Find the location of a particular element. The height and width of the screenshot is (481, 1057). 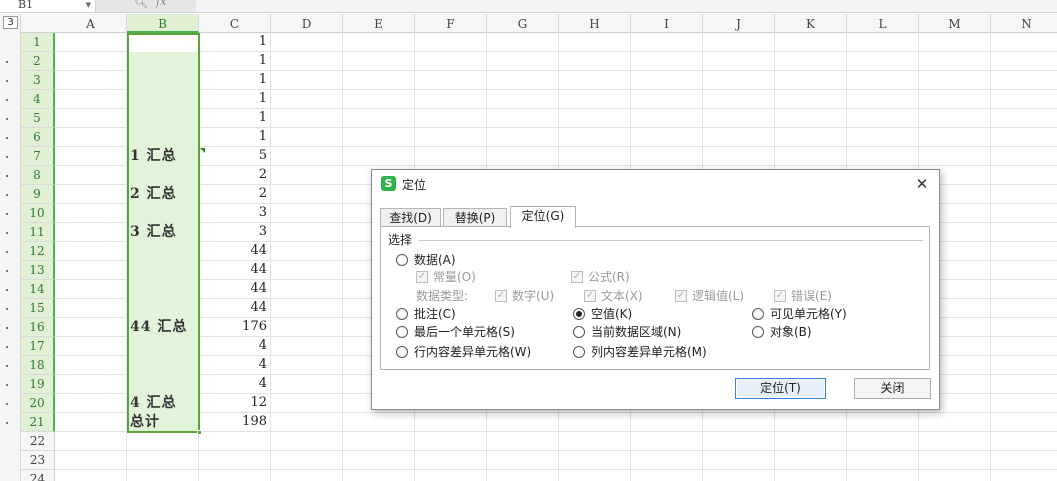

cell-e3 is located at coordinates (379, 80).